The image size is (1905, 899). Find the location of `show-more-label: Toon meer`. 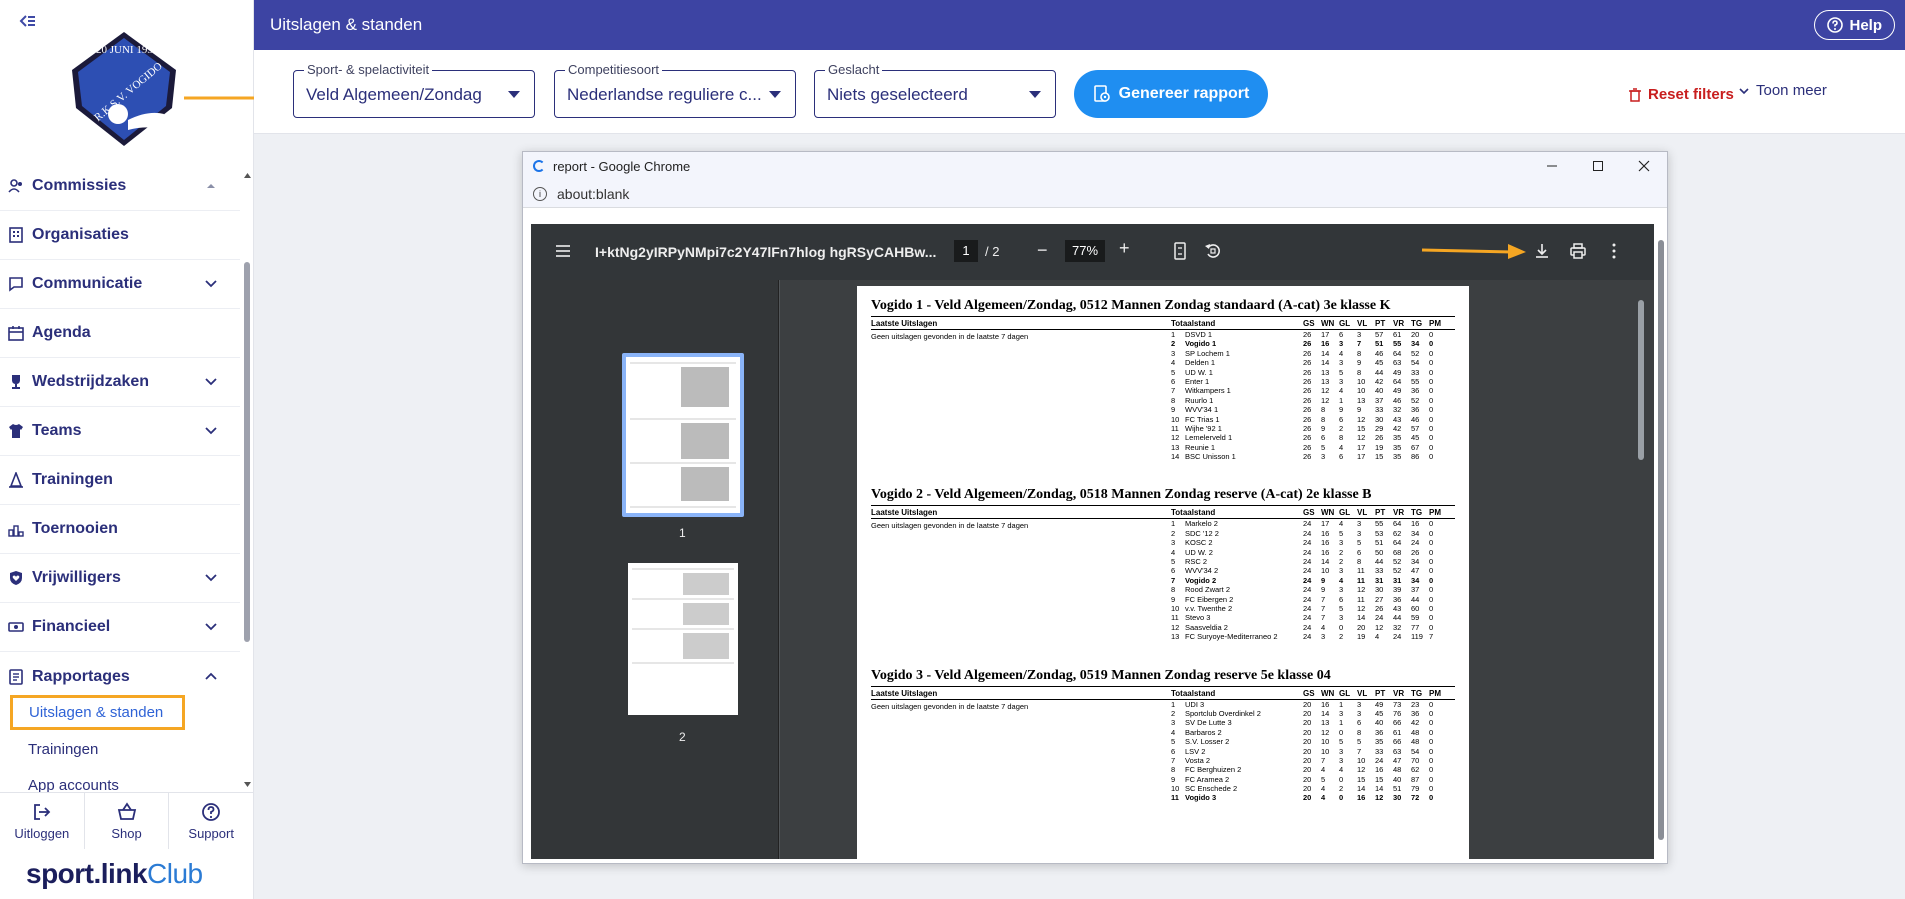

show-more-label: Toon meer is located at coordinates (1791, 90).